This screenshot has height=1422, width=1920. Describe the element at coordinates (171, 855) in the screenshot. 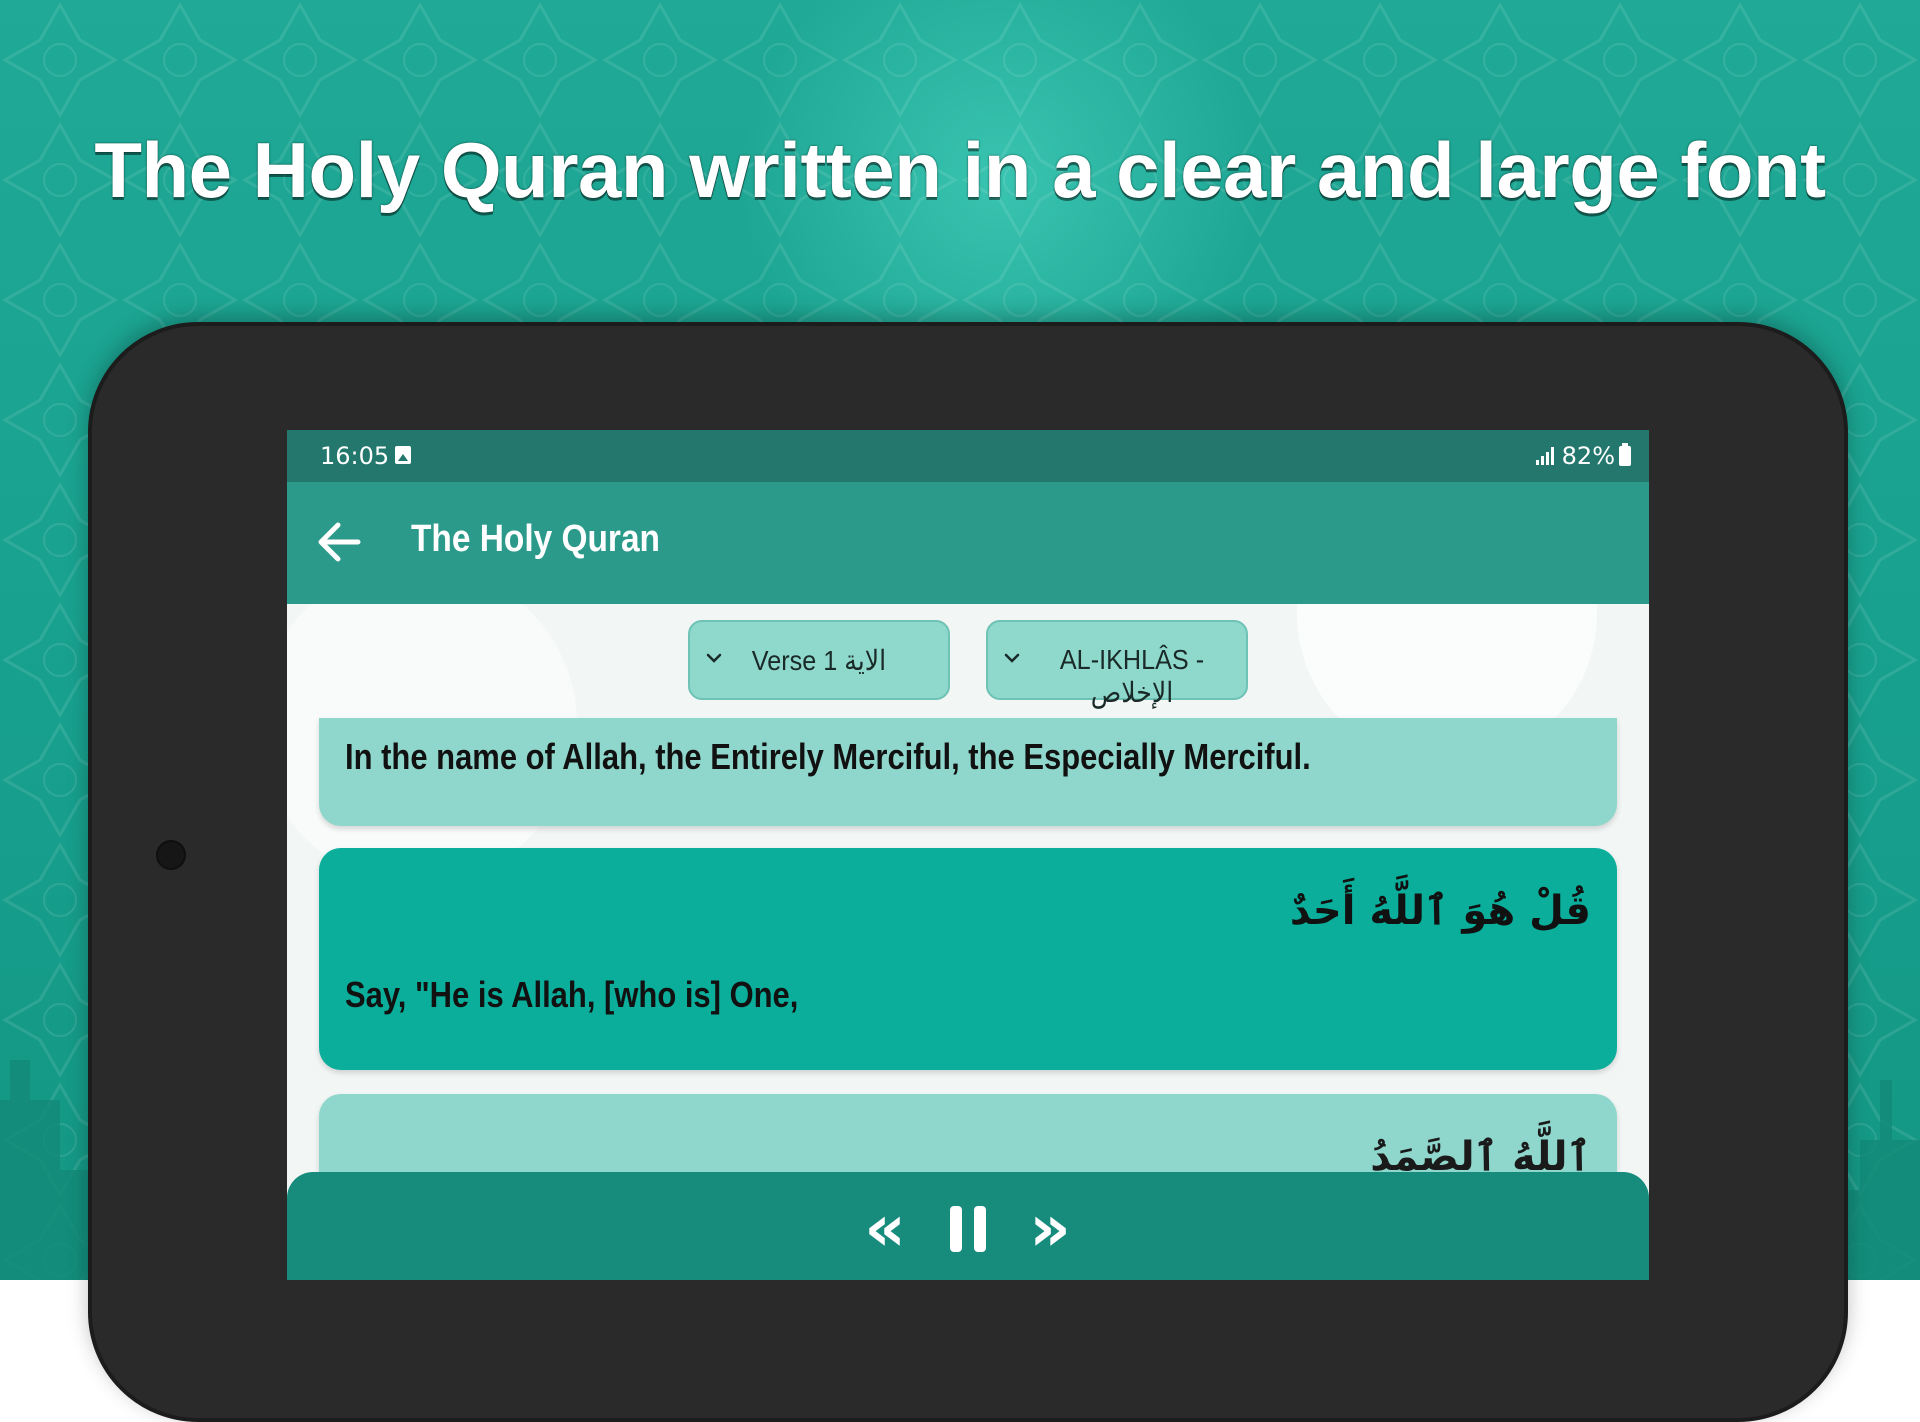

I see `tablet-camera` at that location.